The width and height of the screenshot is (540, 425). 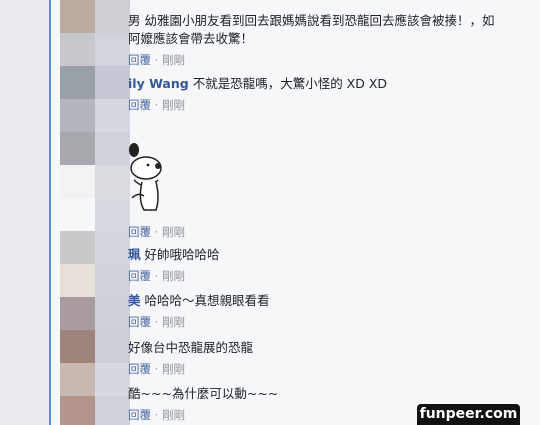 I want to click on watermark: funpeer.com, so click(x=468, y=414).